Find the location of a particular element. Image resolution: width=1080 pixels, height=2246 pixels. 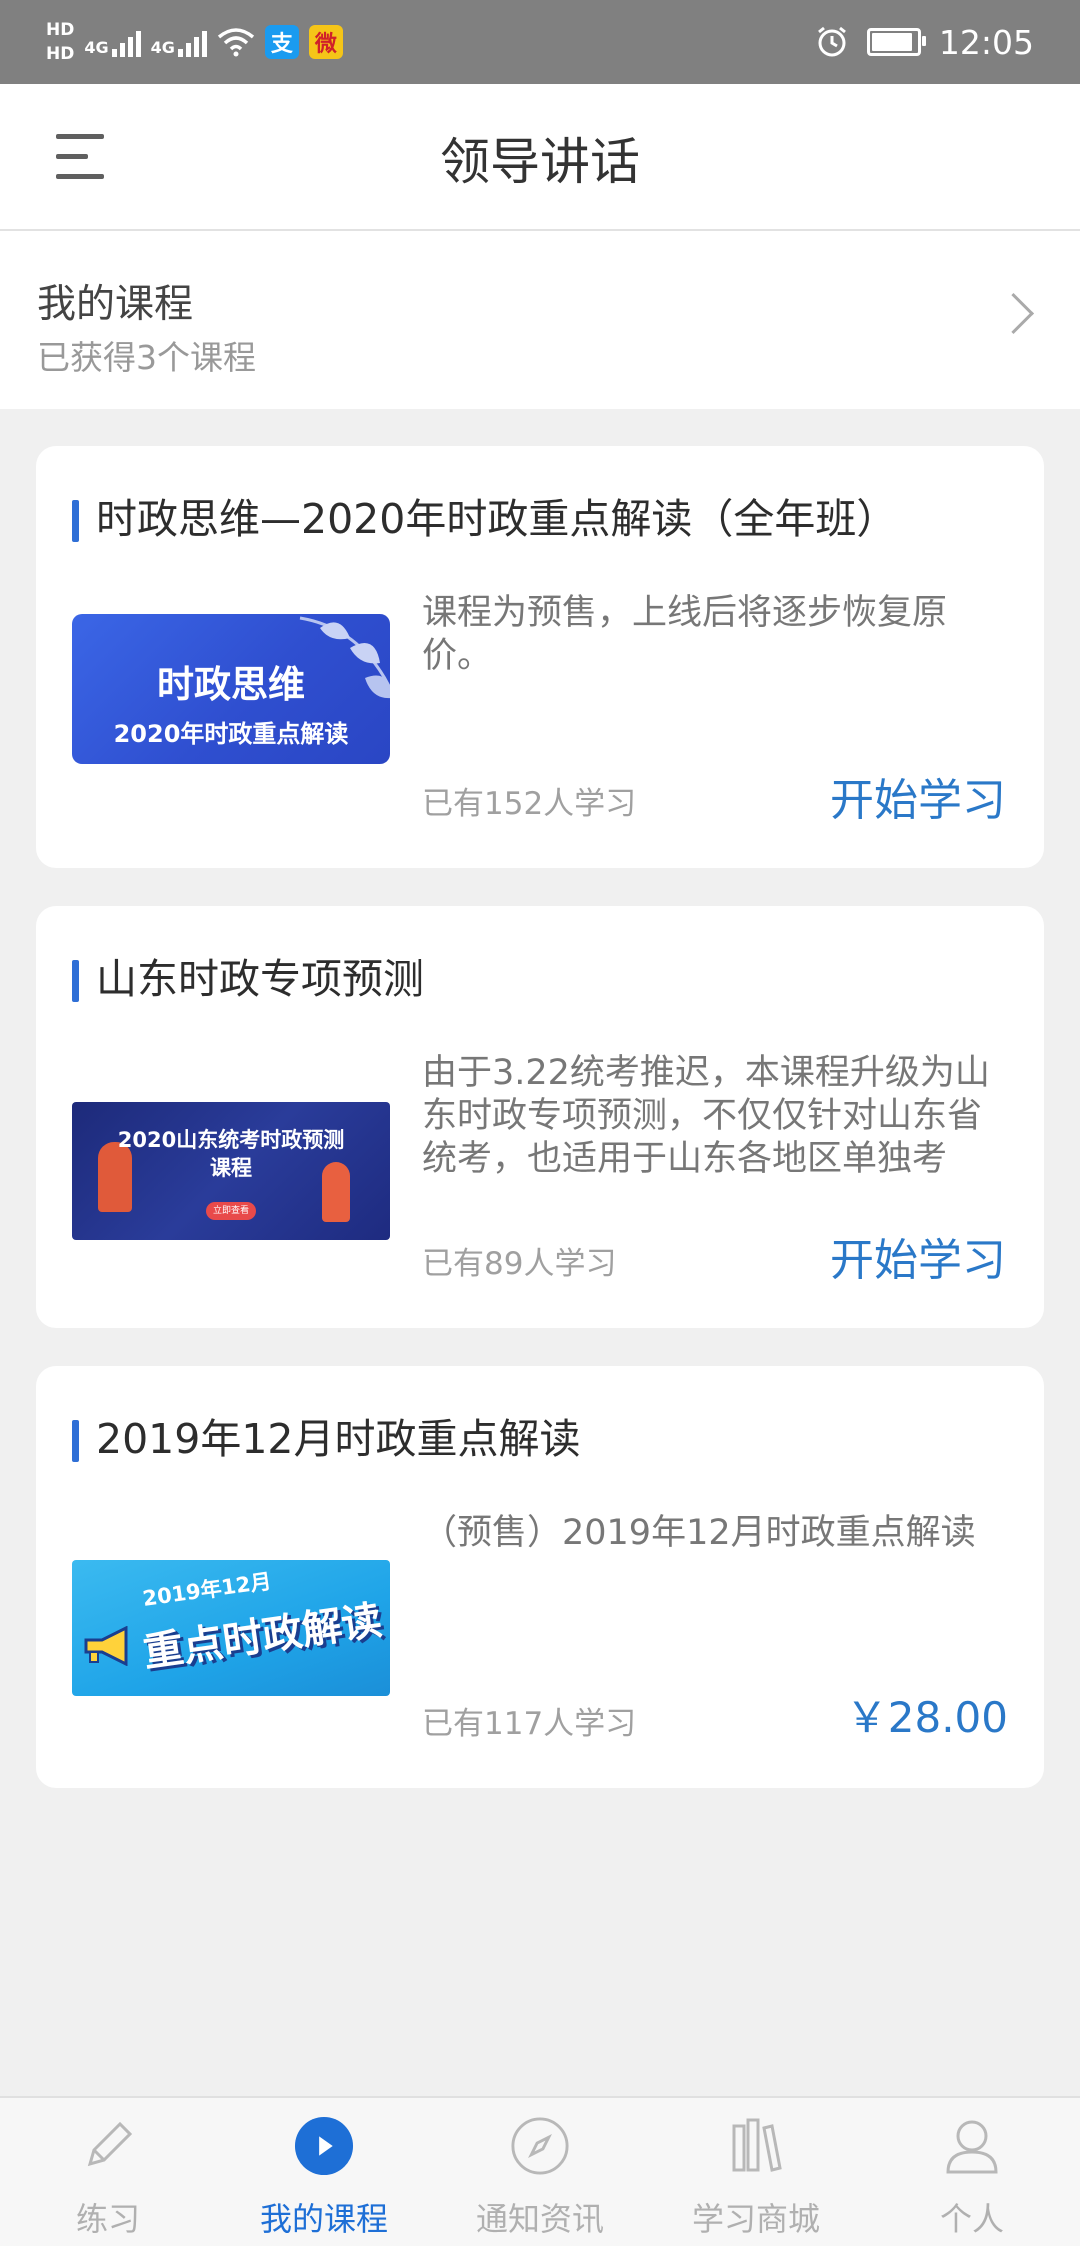

wifi-icon is located at coordinates (235, 42).